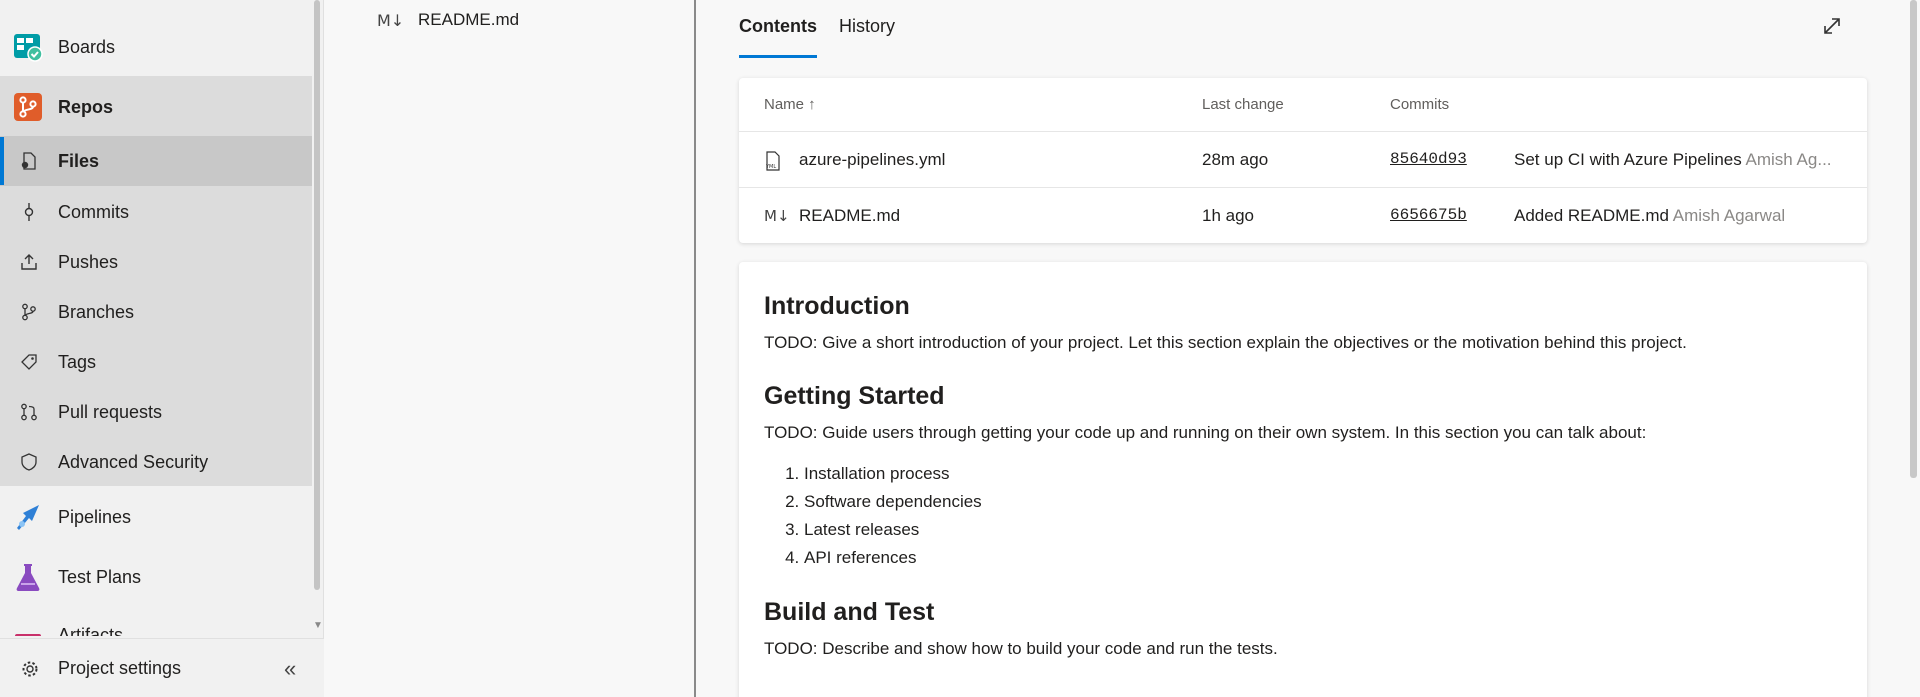 The image size is (1920, 697). What do you see at coordinates (867, 37) in the screenshot?
I see `tab-history: History` at bounding box center [867, 37].